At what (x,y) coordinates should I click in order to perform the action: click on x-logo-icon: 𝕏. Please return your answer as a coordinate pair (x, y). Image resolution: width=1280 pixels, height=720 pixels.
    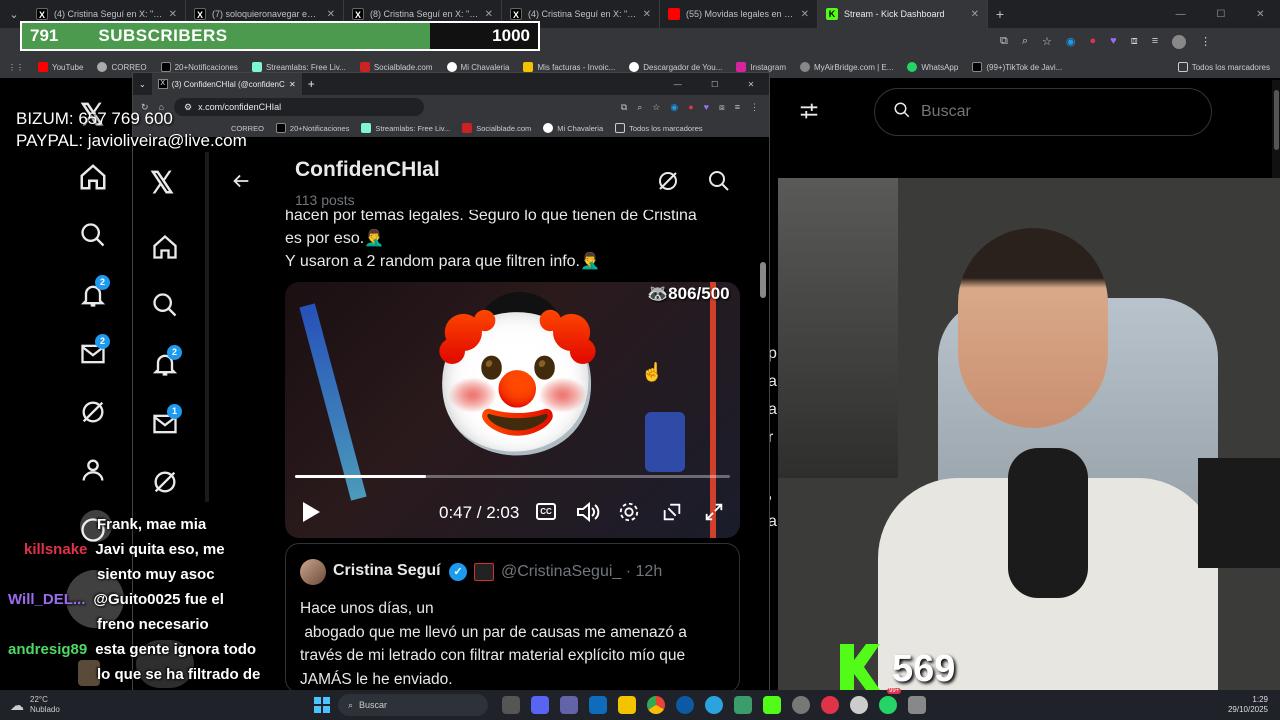
    Looking at the image, I should click on (162, 183).